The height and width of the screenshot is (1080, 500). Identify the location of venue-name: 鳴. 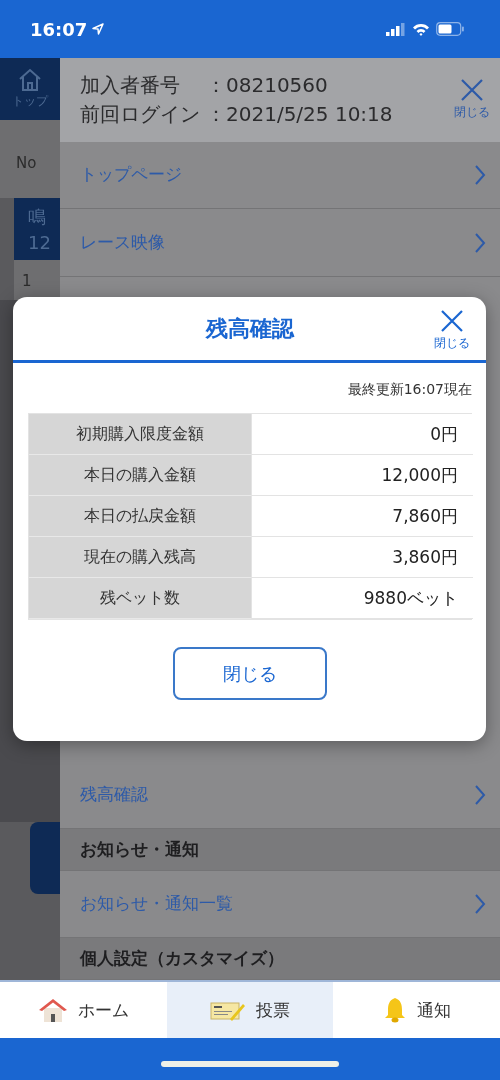
(37, 217).